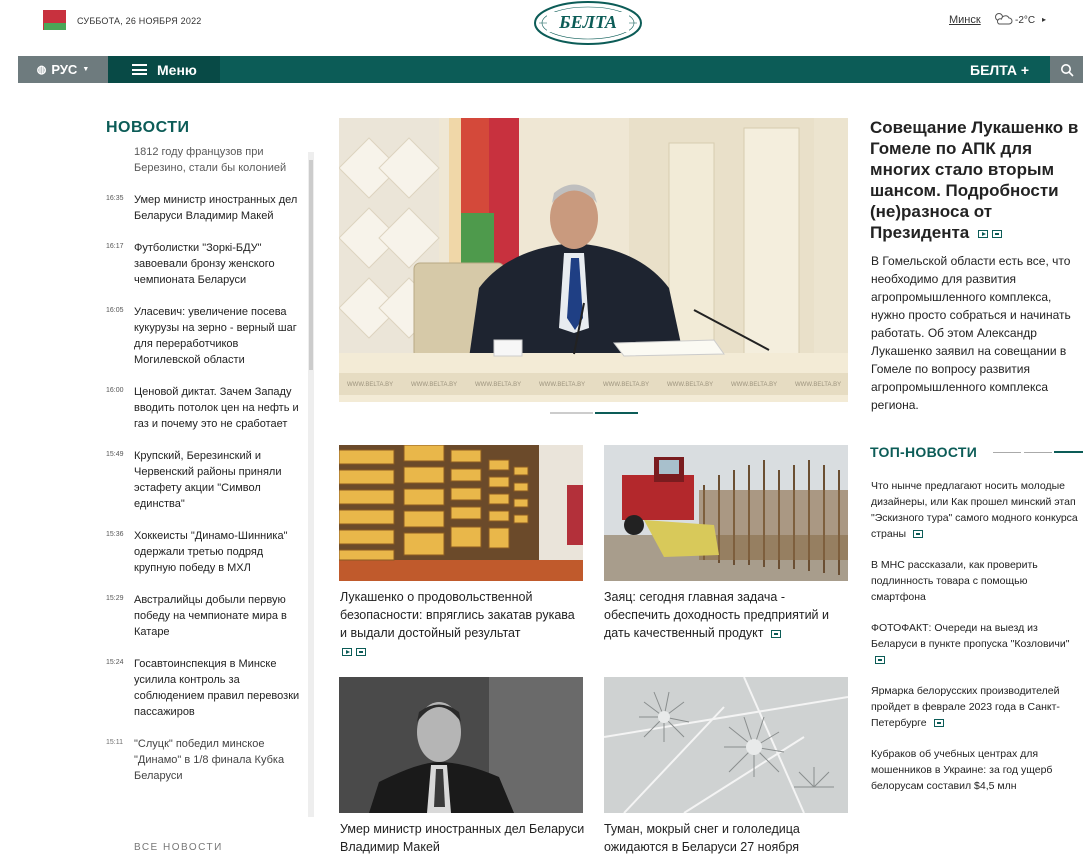 Image resolution: width=1083 pixels, height=858 pixels. Describe the element at coordinates (139, 21) in the screenshot. I see `current-date: СУББОТА, 26 НОЯБРЯ 2022` at that location.